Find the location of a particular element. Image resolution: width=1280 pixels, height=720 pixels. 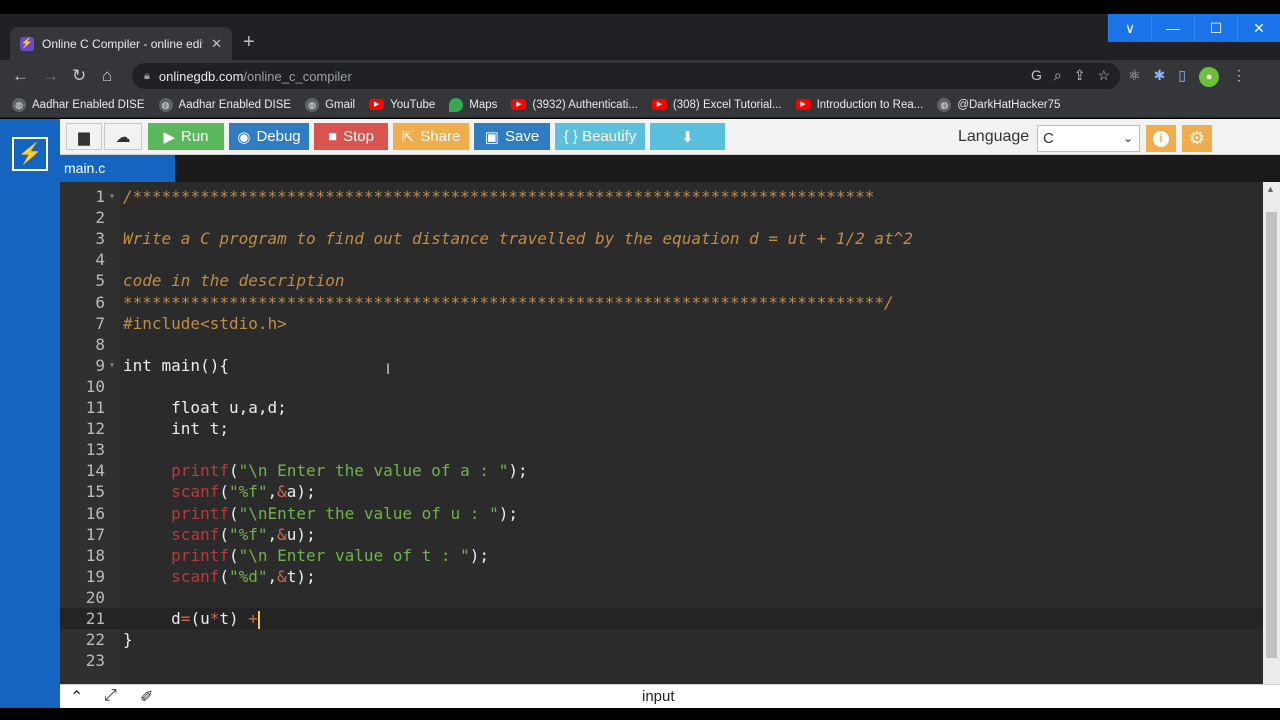

zoom-icon: ⌕ is located at coordinates (1058, 75).